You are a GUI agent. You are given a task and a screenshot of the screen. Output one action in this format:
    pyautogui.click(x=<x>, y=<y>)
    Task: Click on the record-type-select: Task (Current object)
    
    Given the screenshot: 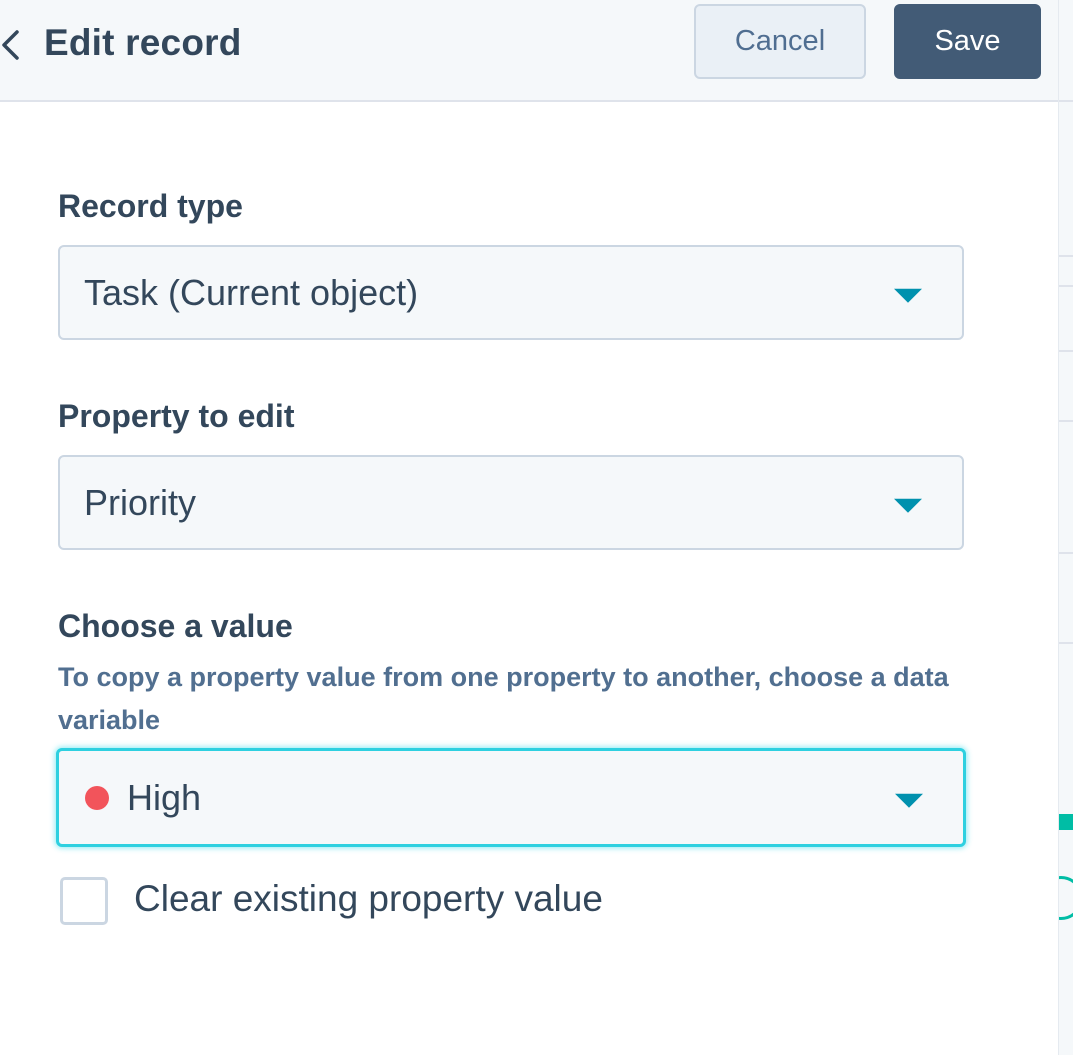 What is the action you would take?
    pyautogui.click(x=511, y=292)
    